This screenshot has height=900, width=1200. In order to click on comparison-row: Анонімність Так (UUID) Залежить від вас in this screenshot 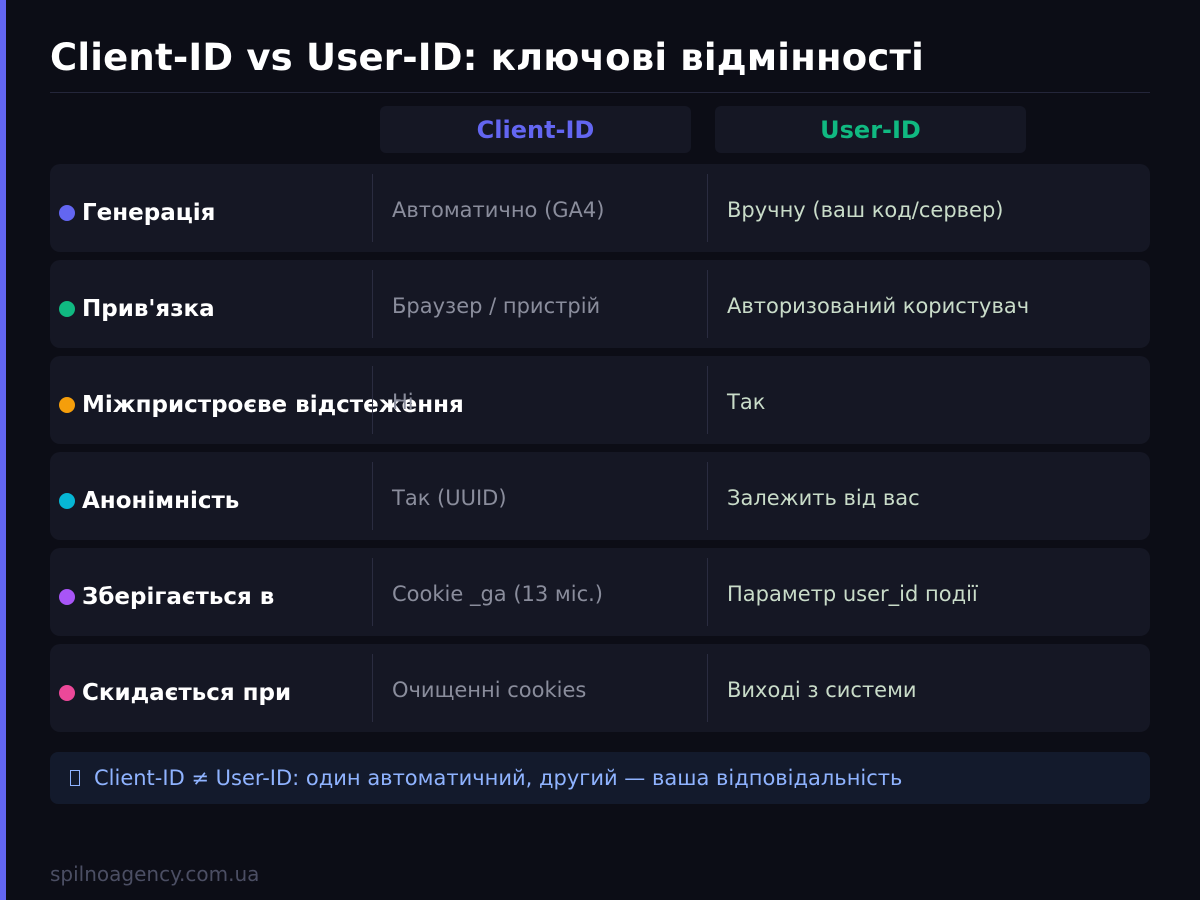, I will do `click(600, 496)`.